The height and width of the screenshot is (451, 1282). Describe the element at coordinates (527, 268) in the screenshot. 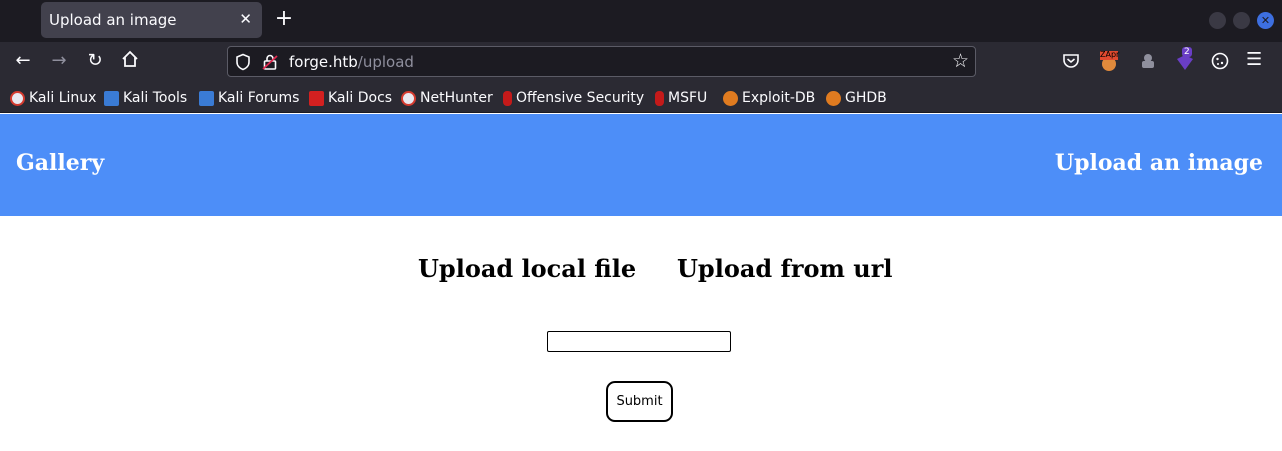

I see `upload-local-file-option: Upload local file` at that location.